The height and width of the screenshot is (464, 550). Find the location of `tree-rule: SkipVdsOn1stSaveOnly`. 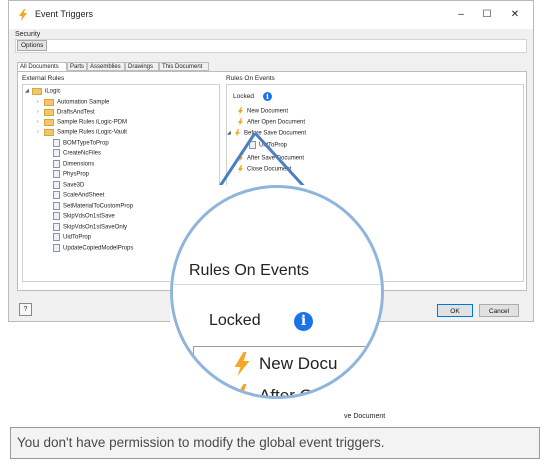

tree-rule: SkipVdsOn1stSaveOnly is located at coordinates (90, 227).